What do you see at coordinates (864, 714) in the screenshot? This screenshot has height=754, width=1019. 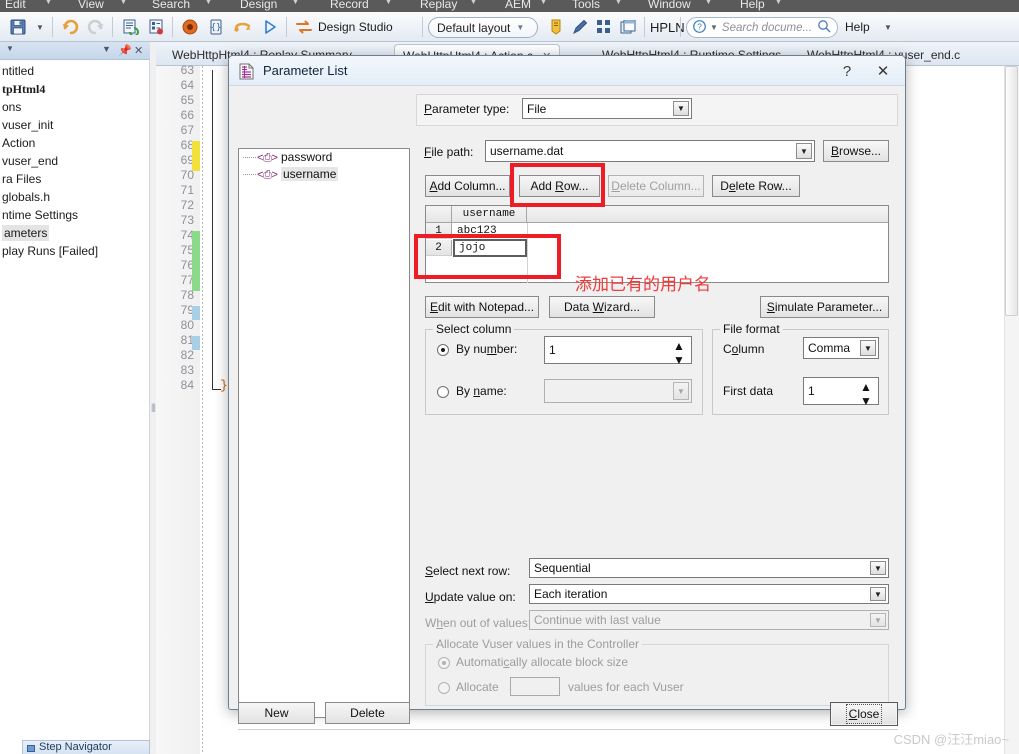 I see `close-button: Close` at bounding box center [864, 714].